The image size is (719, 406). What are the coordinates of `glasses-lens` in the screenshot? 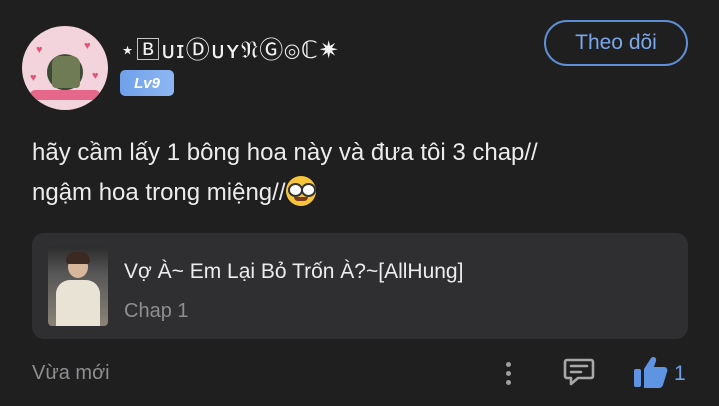 It's located at (308, 190).